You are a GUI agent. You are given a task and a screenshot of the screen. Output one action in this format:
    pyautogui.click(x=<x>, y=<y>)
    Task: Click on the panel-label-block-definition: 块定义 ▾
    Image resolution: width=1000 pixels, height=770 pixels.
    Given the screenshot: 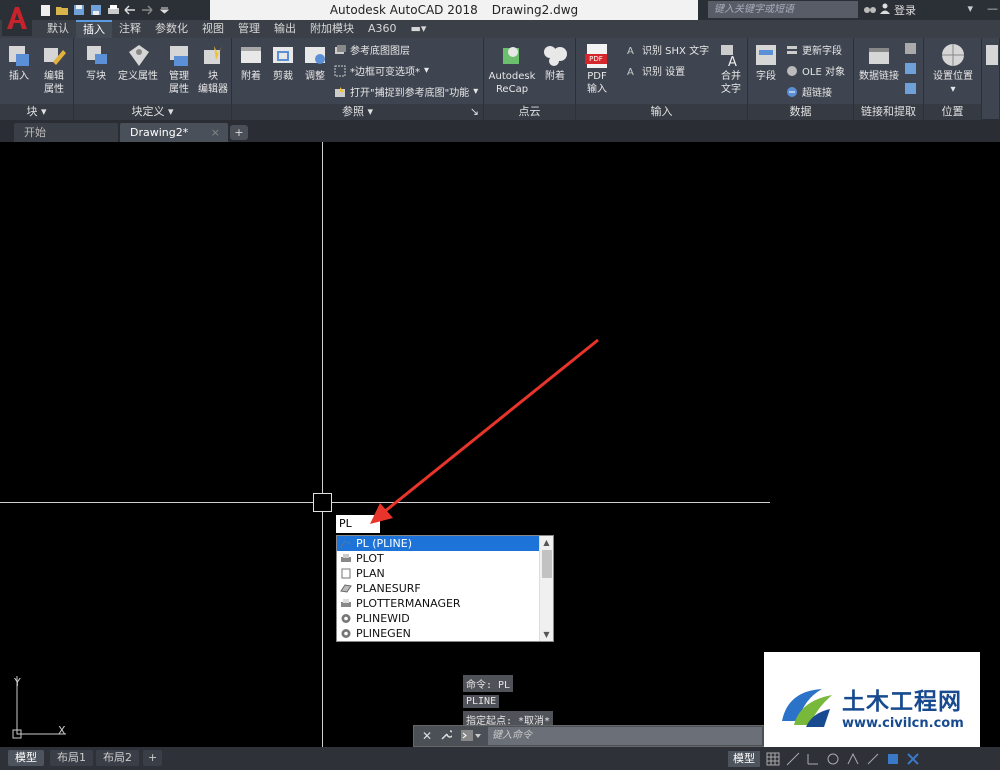 What is the action you would take?
    pyautogui.click(x=152, y=112)
    